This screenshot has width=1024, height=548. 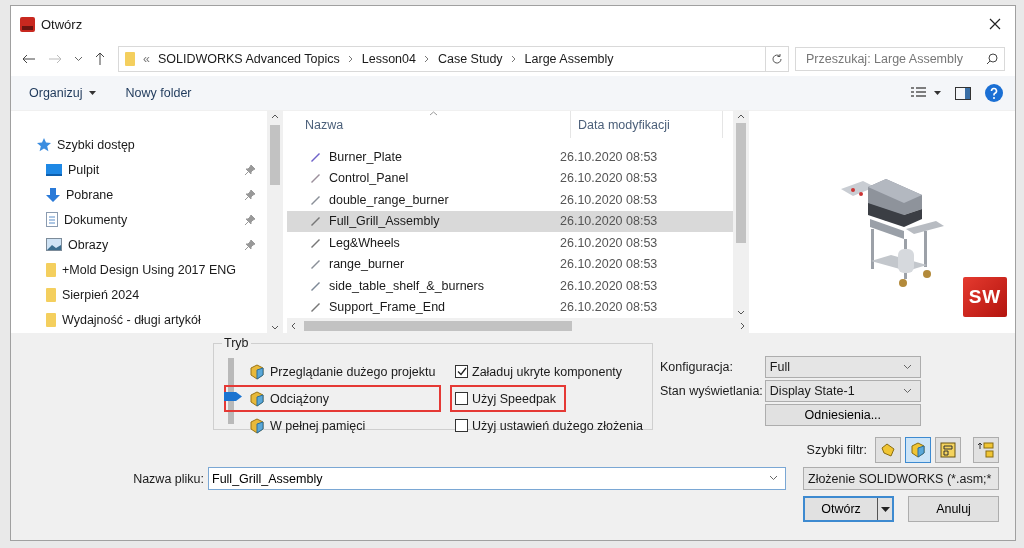 I want to click on checkbox: Użyj Speedpak, so click(x=508, y=398).